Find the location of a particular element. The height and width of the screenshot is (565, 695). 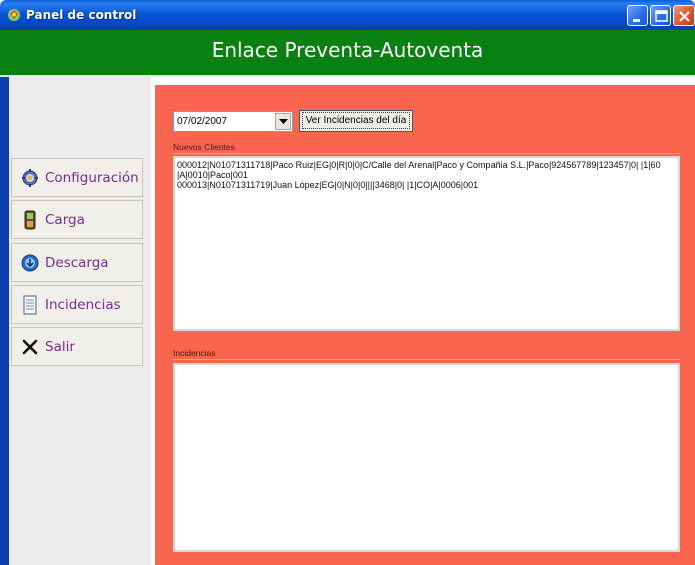

sidebar-item-descarga: Descarga is located at coordinates (77, 262).